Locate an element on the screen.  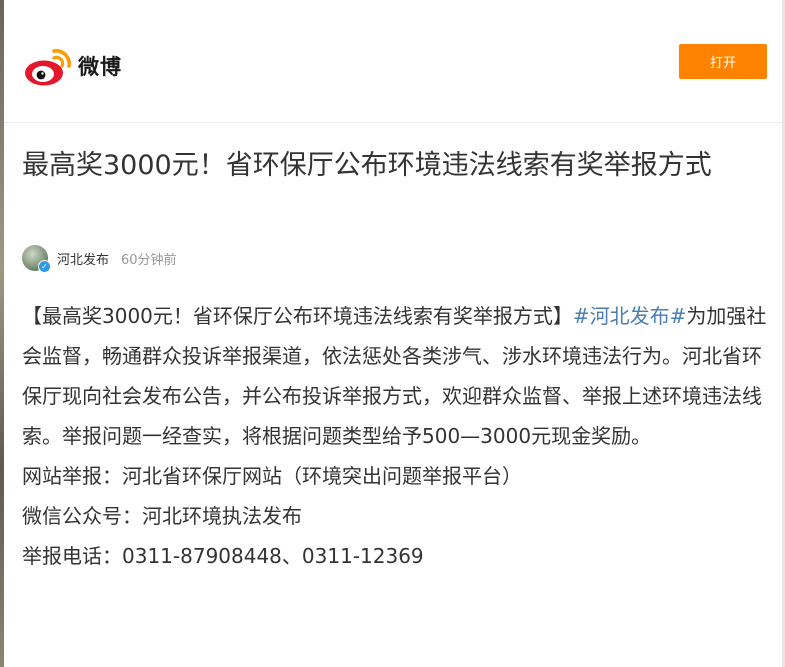
author-name: 河北发布 is located at coordinates (83, 258).